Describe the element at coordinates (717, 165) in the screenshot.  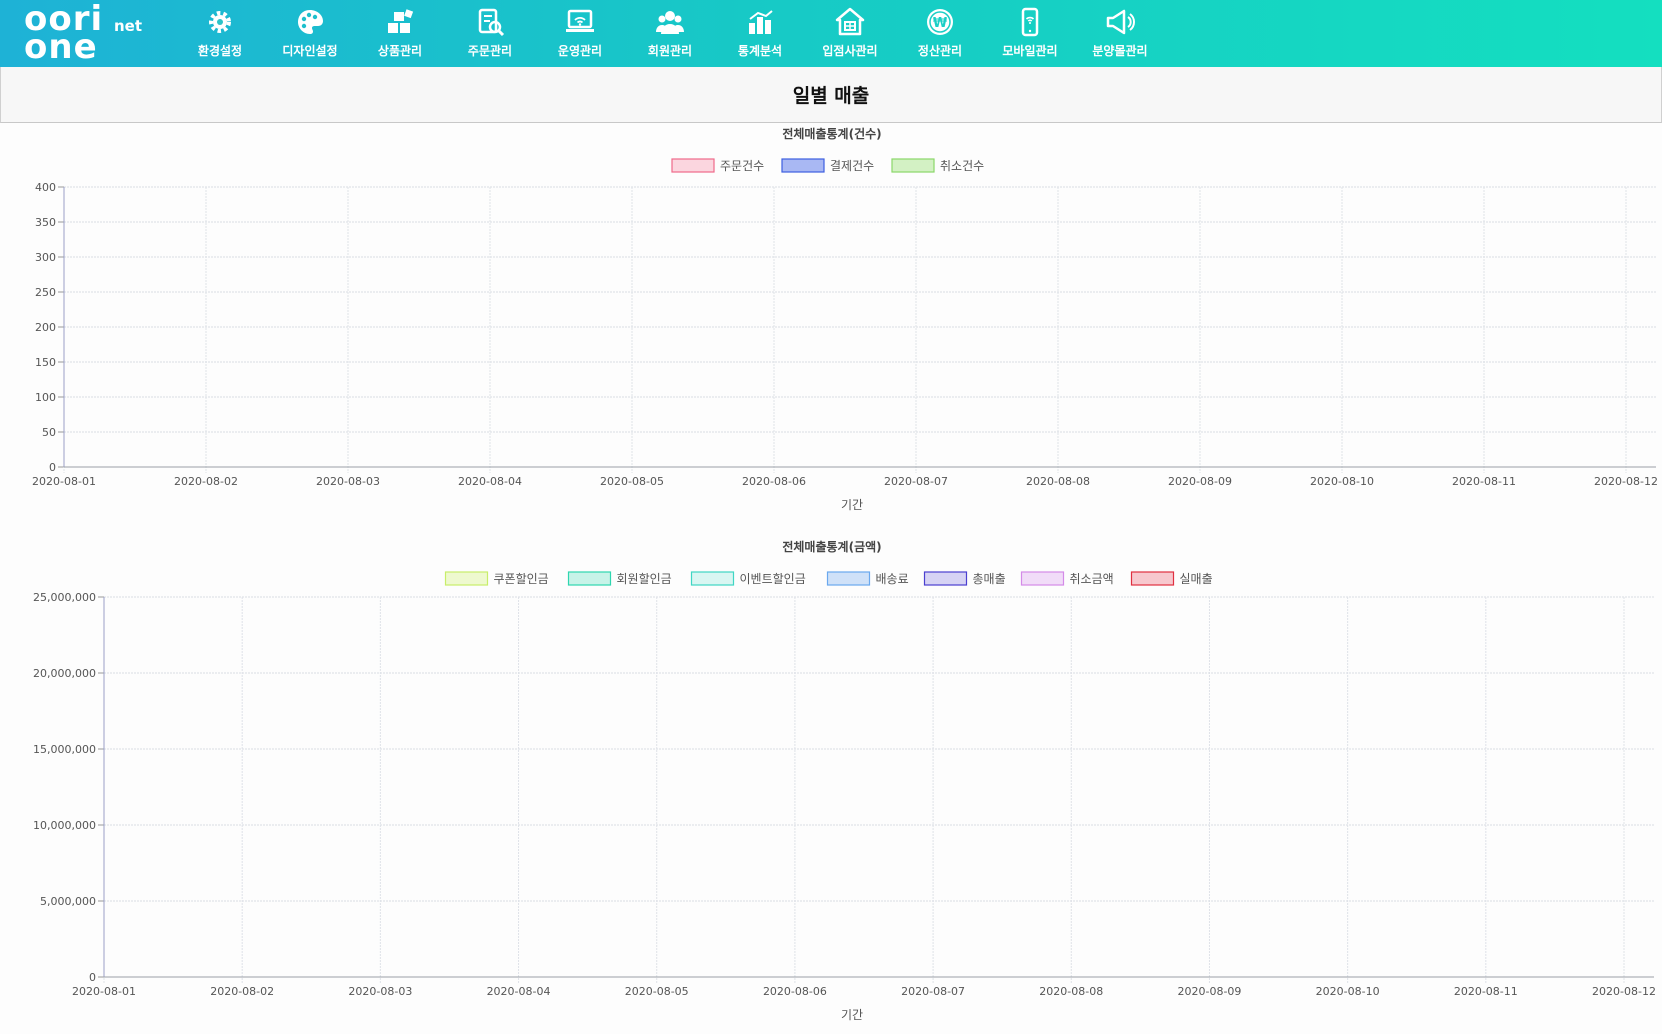
I see `legend-item: 주문건수` at that location.